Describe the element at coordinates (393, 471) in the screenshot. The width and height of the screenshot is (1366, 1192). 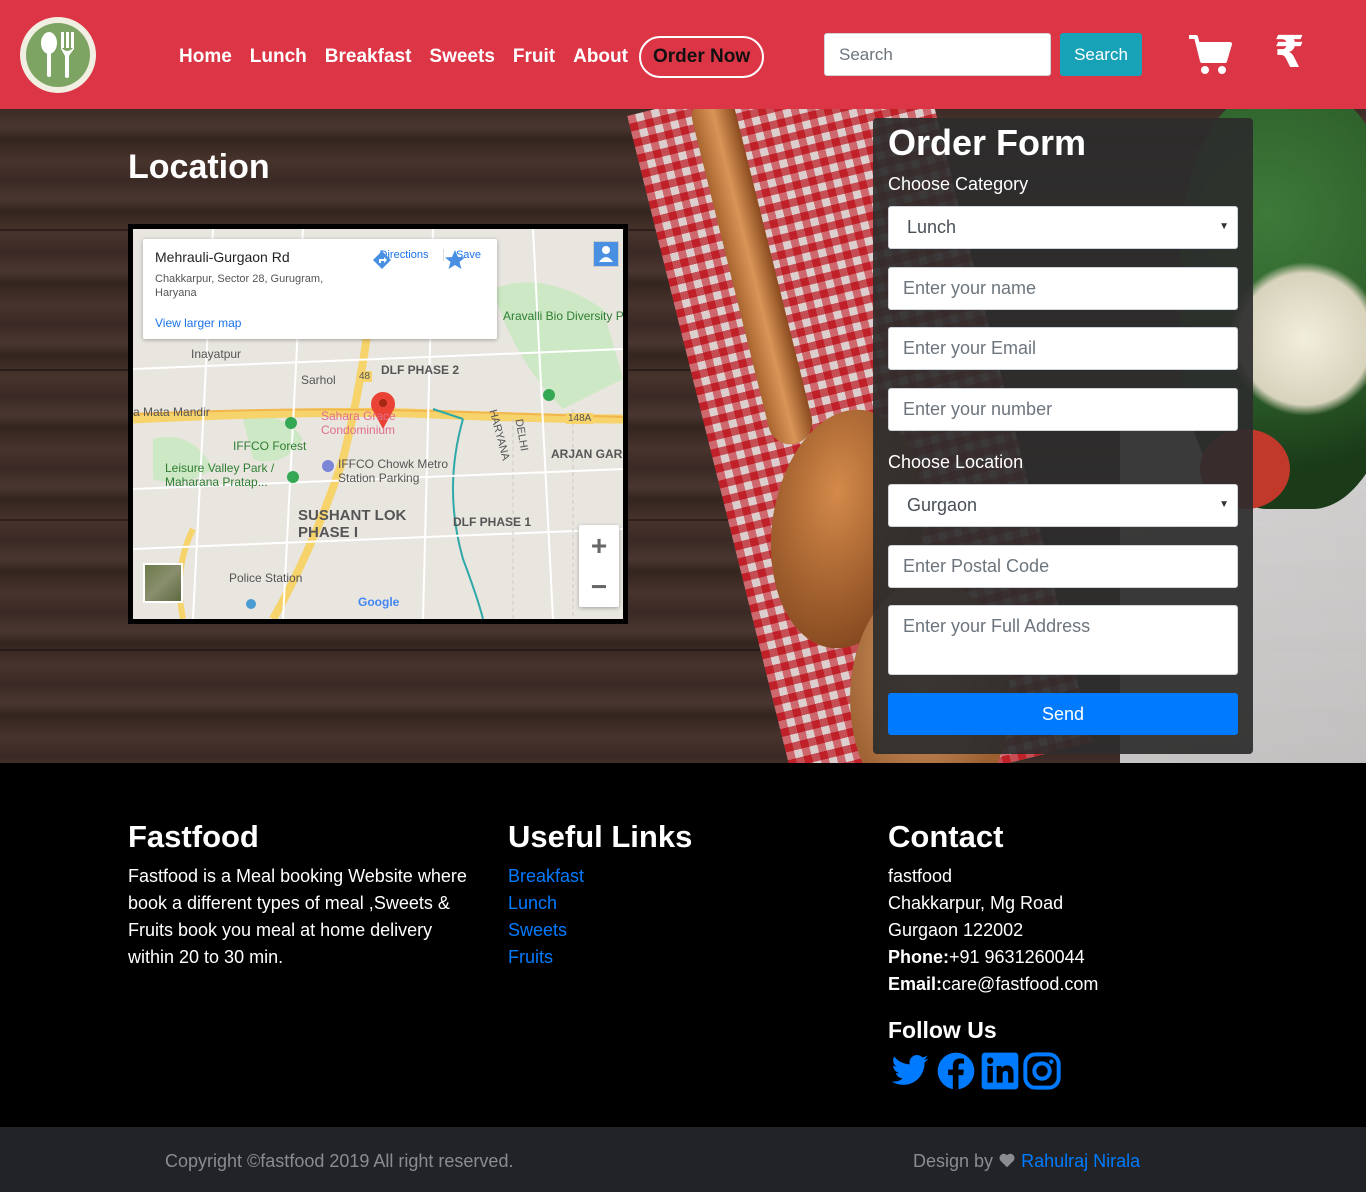
I see `map-label: IFFCO Chowk Metro Station Parking` at that location.